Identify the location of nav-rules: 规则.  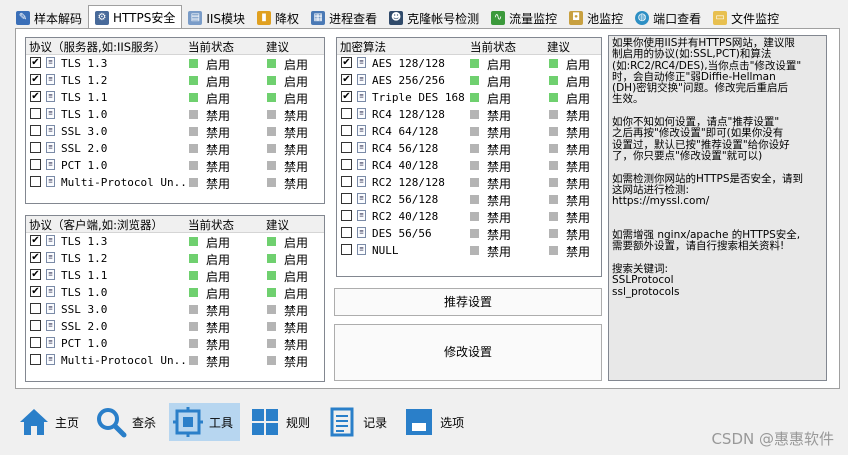
(281, 422).